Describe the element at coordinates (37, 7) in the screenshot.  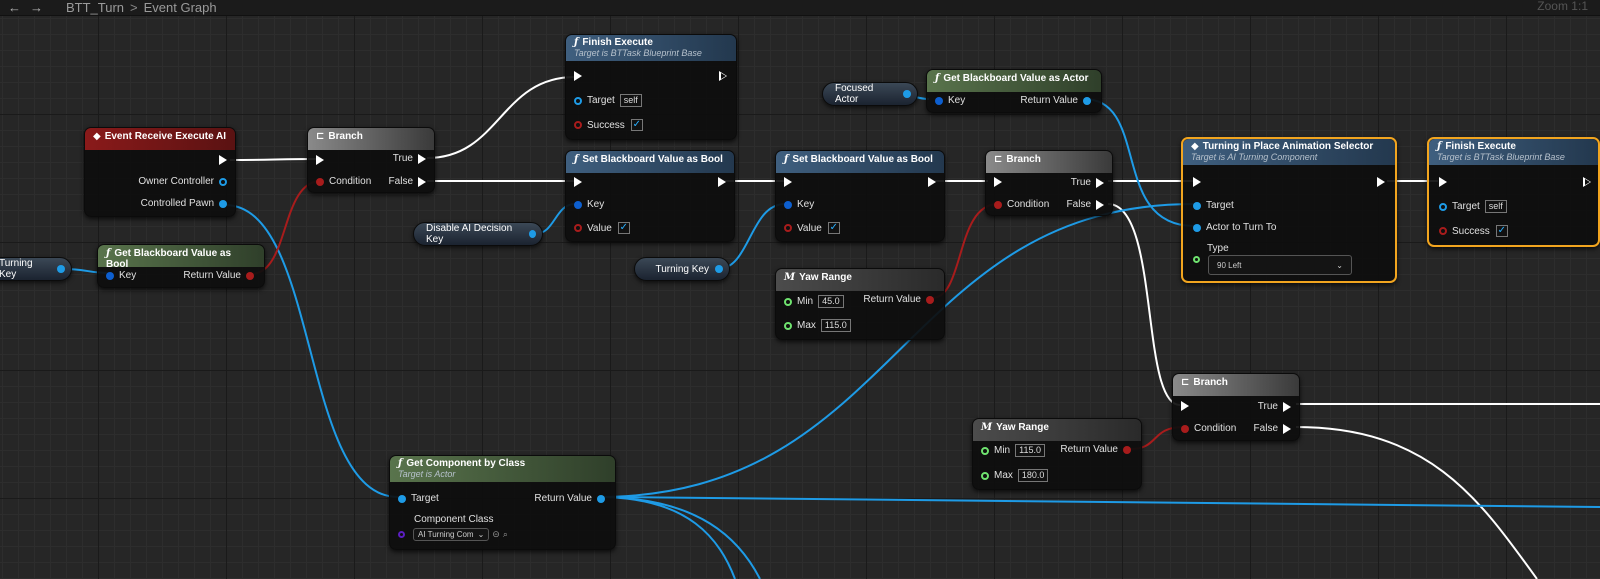
I see `forward-arrow-icon: →` at that location.